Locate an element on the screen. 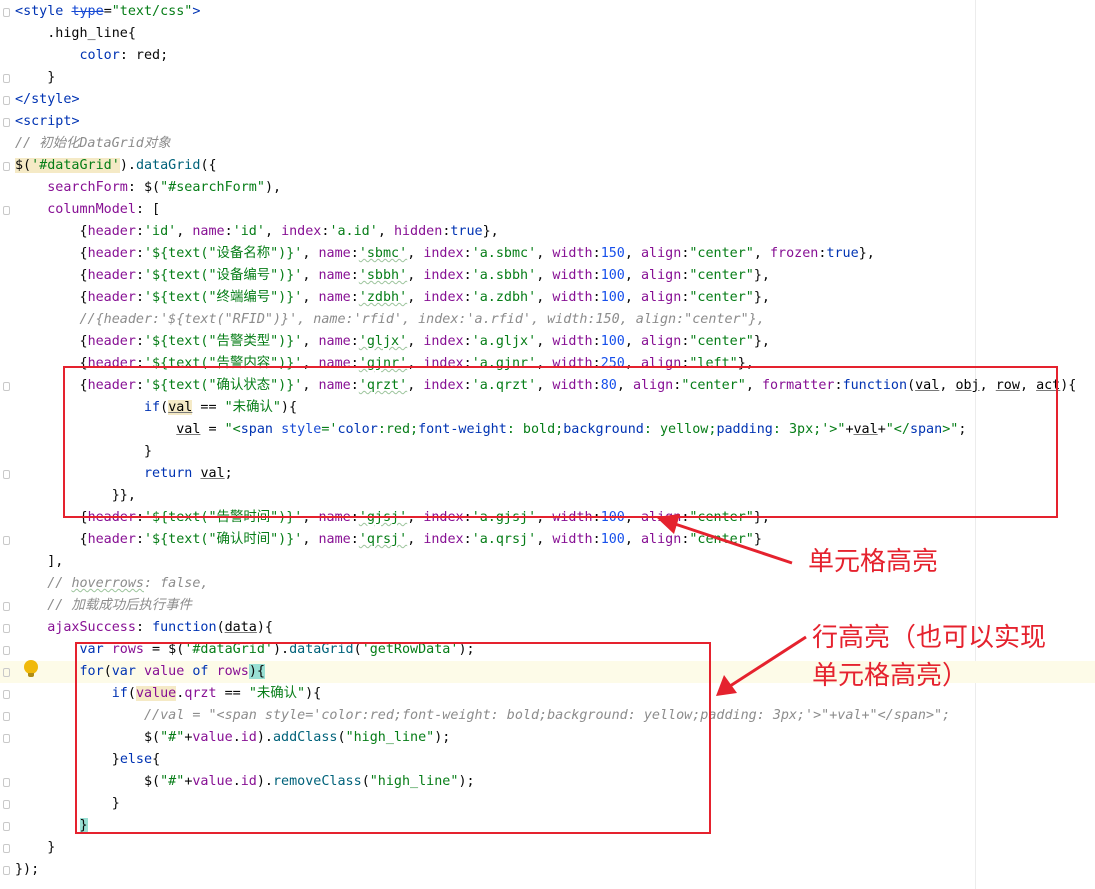 The image size is (1095, 889). cell-highlight-note: 单元格高亮 is located at coordinates (873, 562).